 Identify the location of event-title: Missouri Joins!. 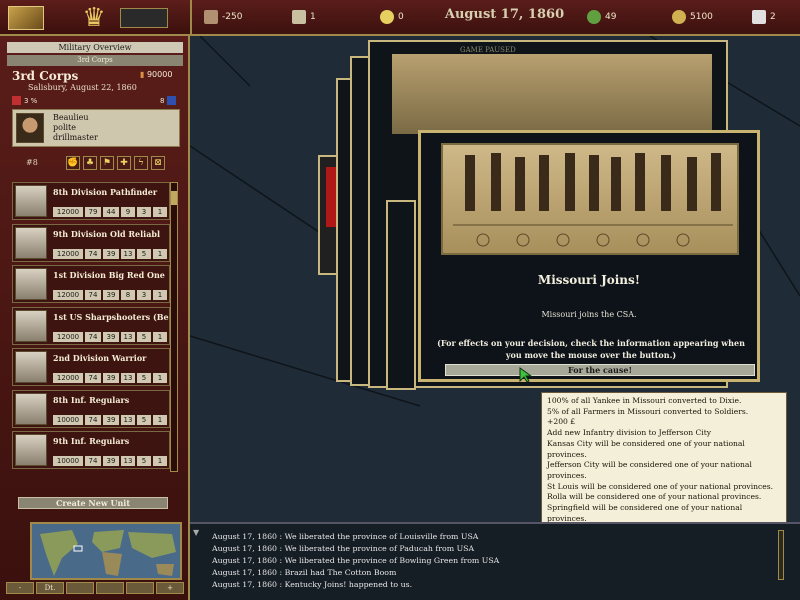
(589, 280).